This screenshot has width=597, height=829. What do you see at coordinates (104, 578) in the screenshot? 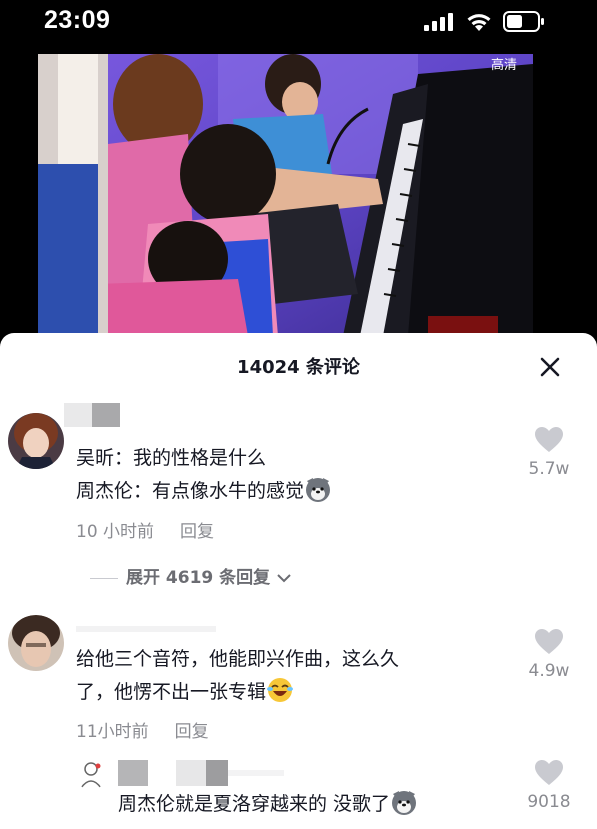
I see `divider` at bounding box center [104, 578].